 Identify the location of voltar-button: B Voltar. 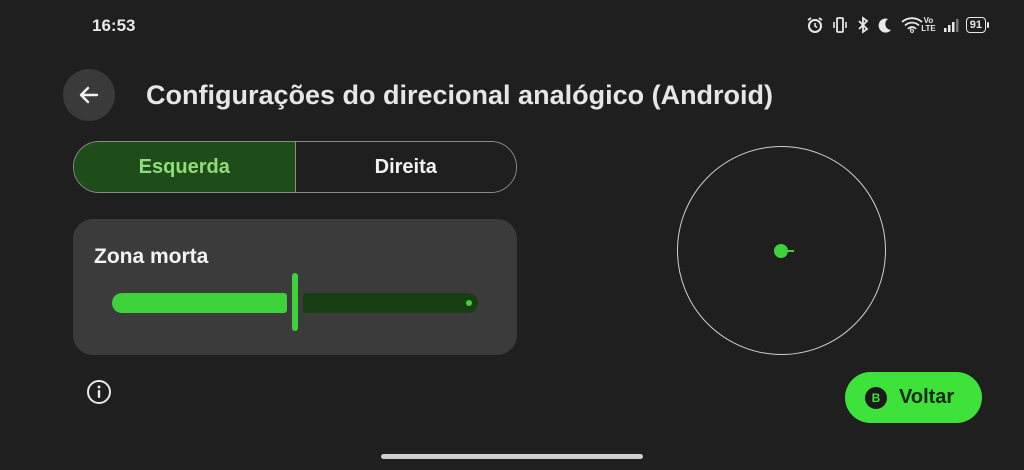
(913, 397).